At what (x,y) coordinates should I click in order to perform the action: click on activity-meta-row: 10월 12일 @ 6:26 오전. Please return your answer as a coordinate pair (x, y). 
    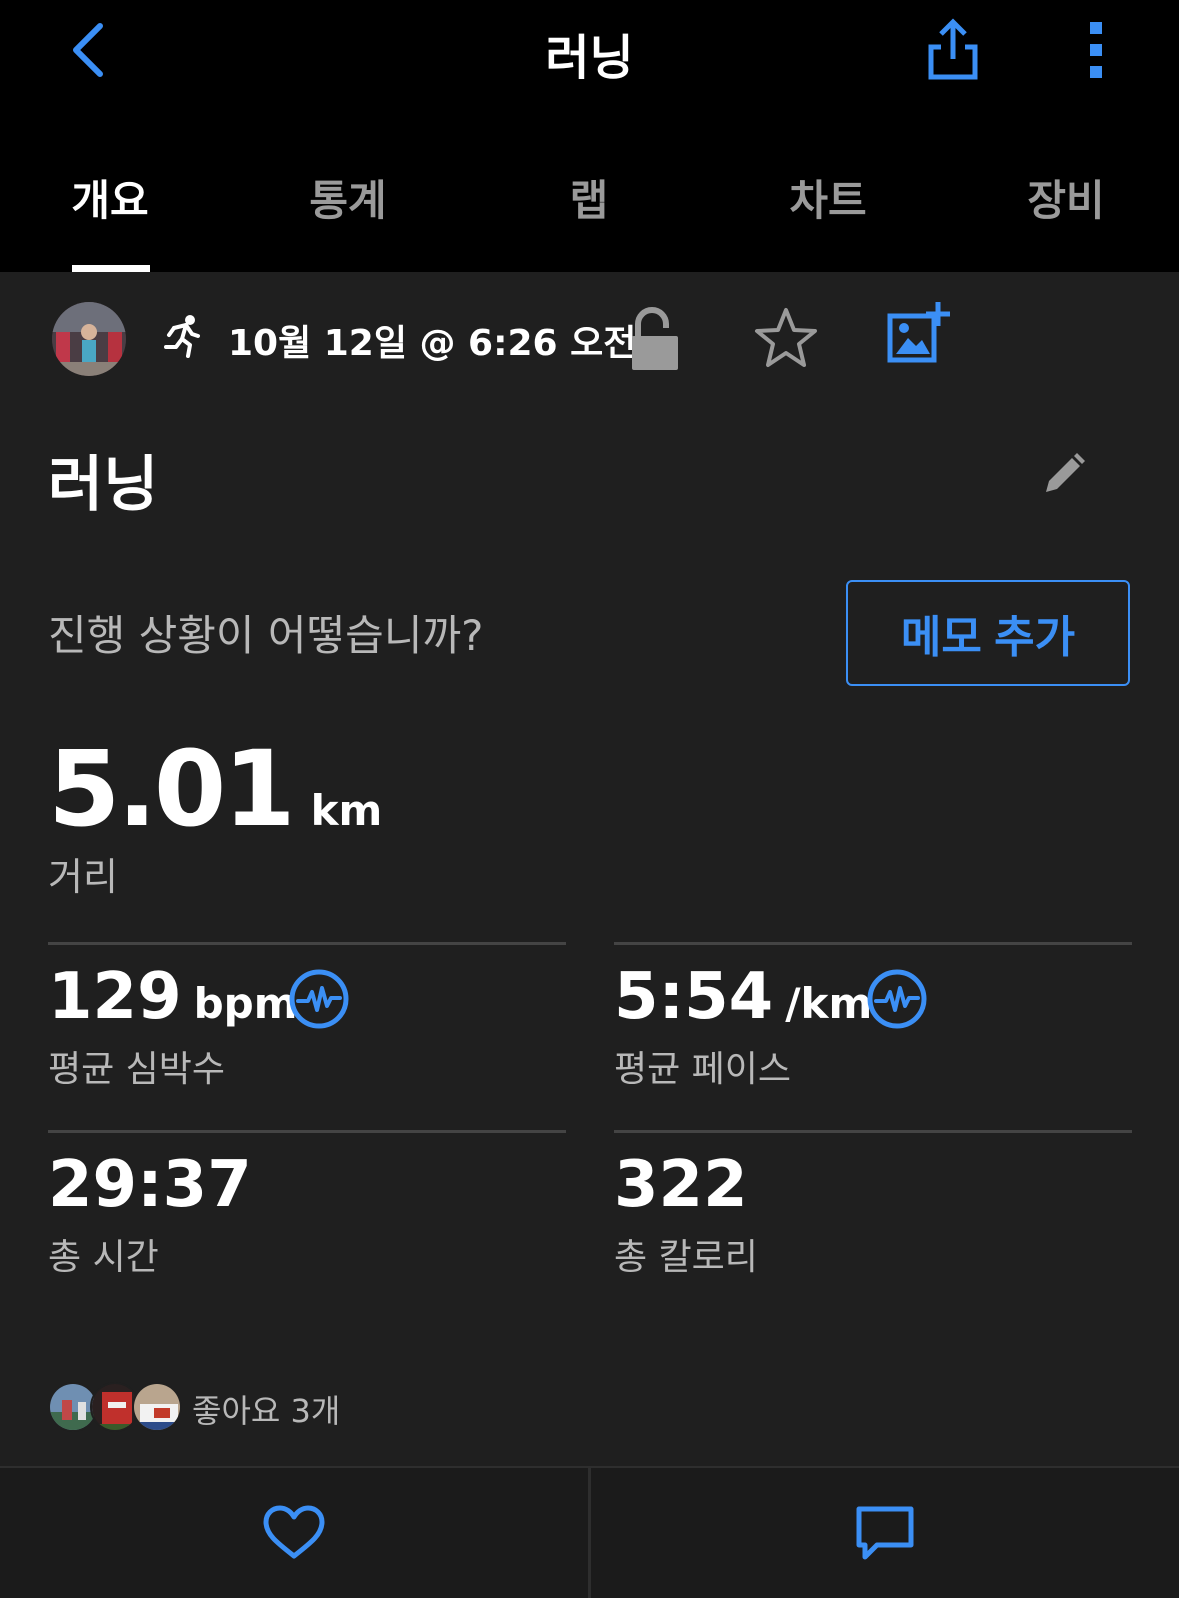
    Looking at the image, I should click on (589, 340).